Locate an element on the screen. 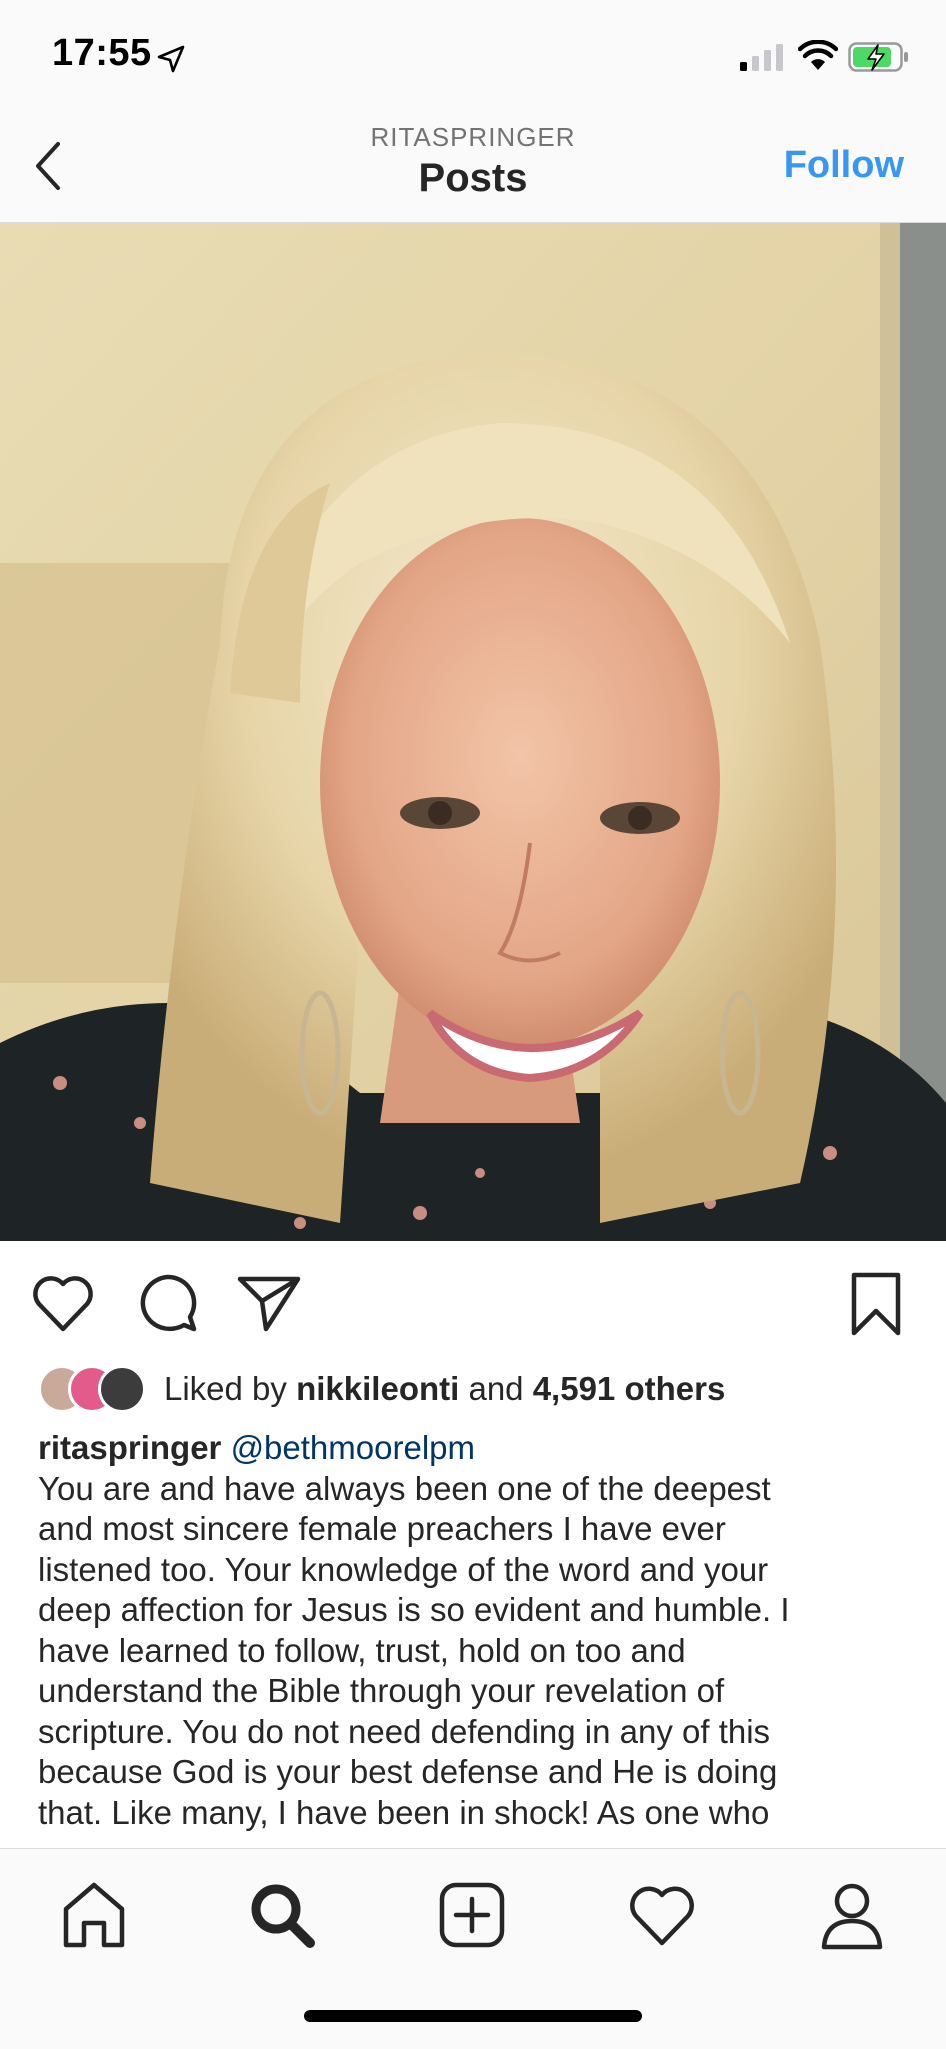 The height and width of the screenshot is (2049, 946). likes-summary: Liked by nikkileonti and 4,591 others is located at coordinates (478, 1389).